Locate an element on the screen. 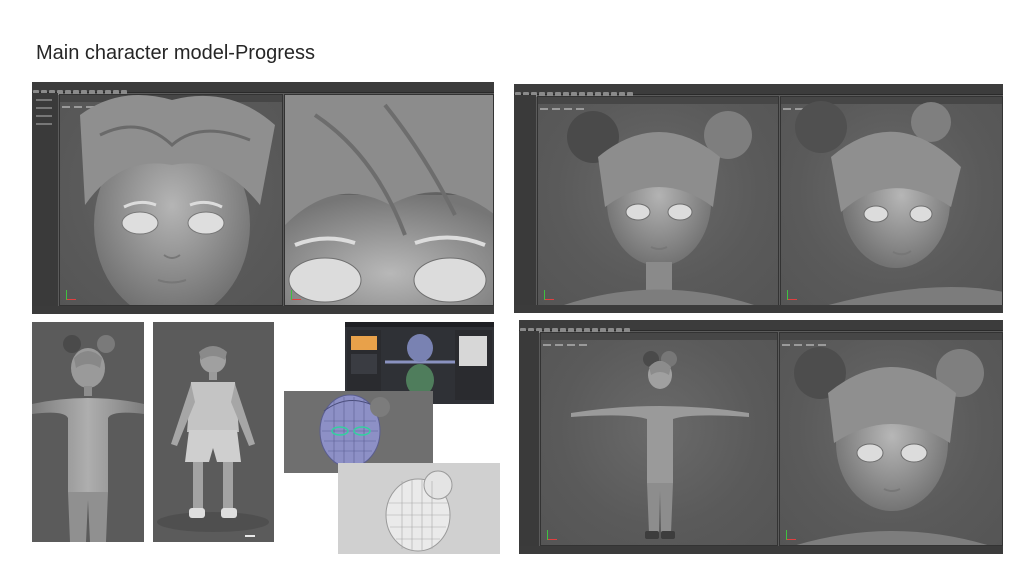  viewport-full-body is located at coordinates (659, 439).